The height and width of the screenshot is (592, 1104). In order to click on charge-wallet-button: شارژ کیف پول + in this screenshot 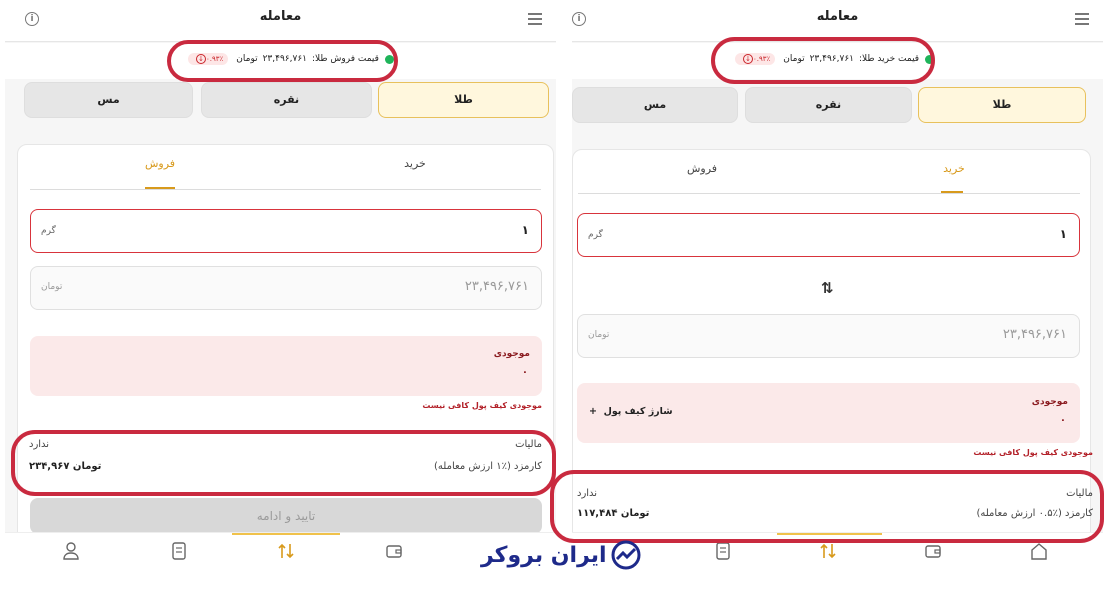, I will do `click(631, 411)`.